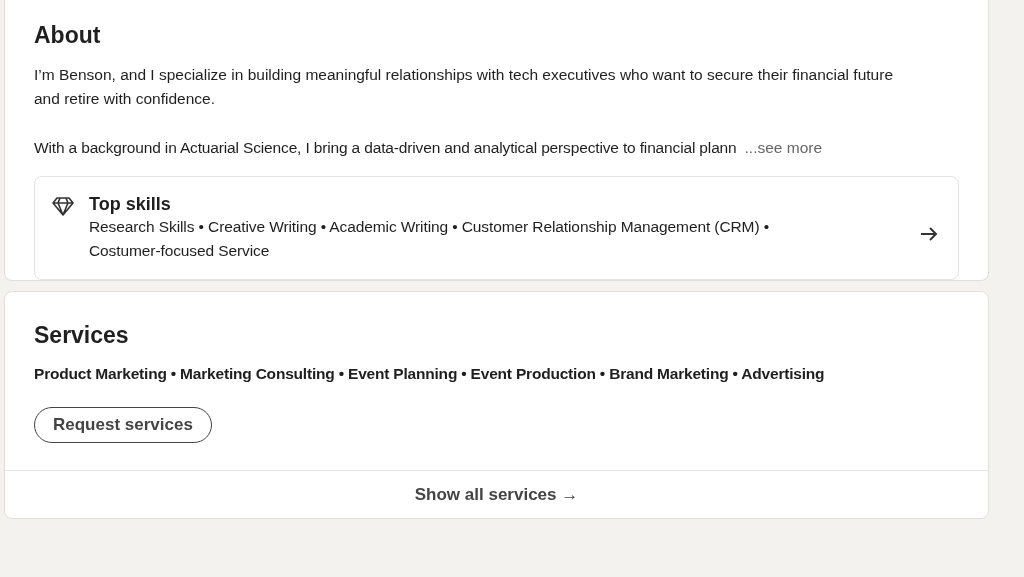 The image size is (1024, 577). What do you see at coordinates (385, 148) in the screenshot?
I see `about-paragraph: With a background in Actuarial Science, I bring a data-driven and analytical perspective to financial plann` at bounding box center [385, 148].